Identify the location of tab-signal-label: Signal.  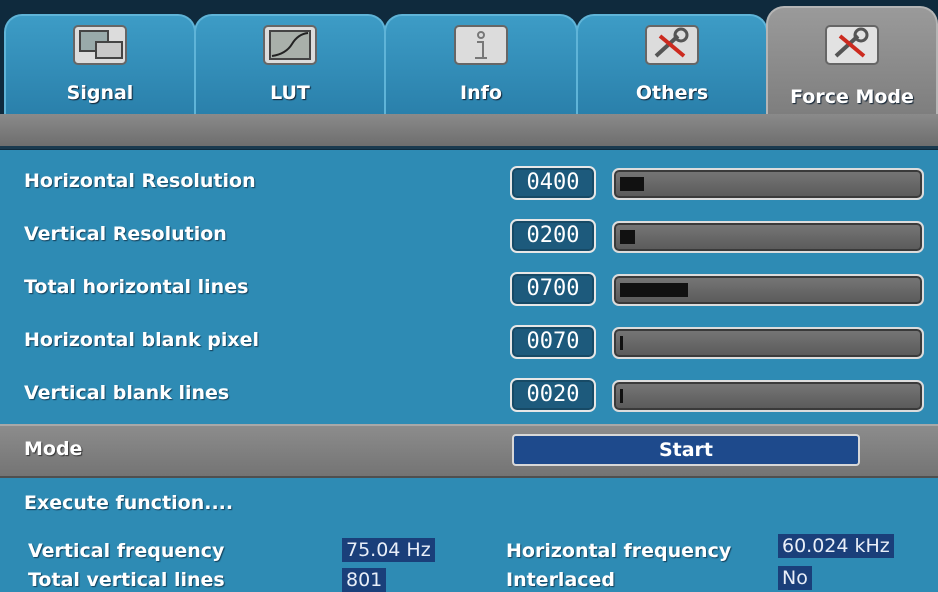
(100, 93).